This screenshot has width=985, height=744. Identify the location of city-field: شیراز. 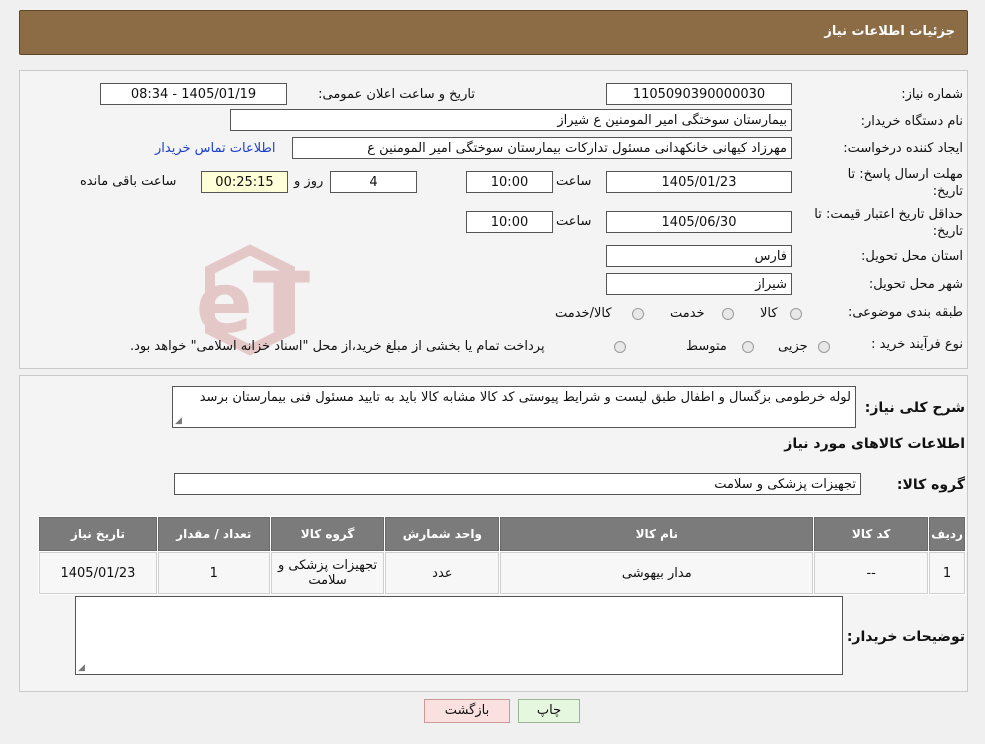
(699, 284).